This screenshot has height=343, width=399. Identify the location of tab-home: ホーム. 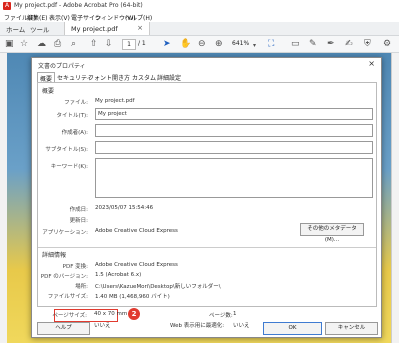
(15, 29).